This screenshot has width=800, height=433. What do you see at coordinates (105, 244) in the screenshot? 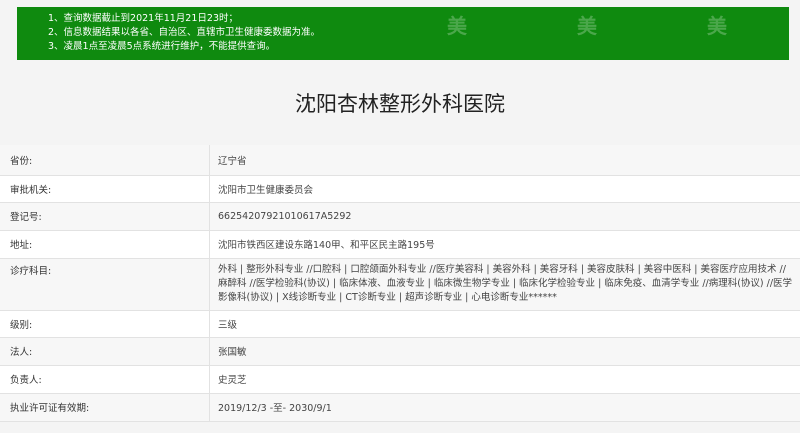
I see `row-label: 地址:` at bounding box center [105, 244].